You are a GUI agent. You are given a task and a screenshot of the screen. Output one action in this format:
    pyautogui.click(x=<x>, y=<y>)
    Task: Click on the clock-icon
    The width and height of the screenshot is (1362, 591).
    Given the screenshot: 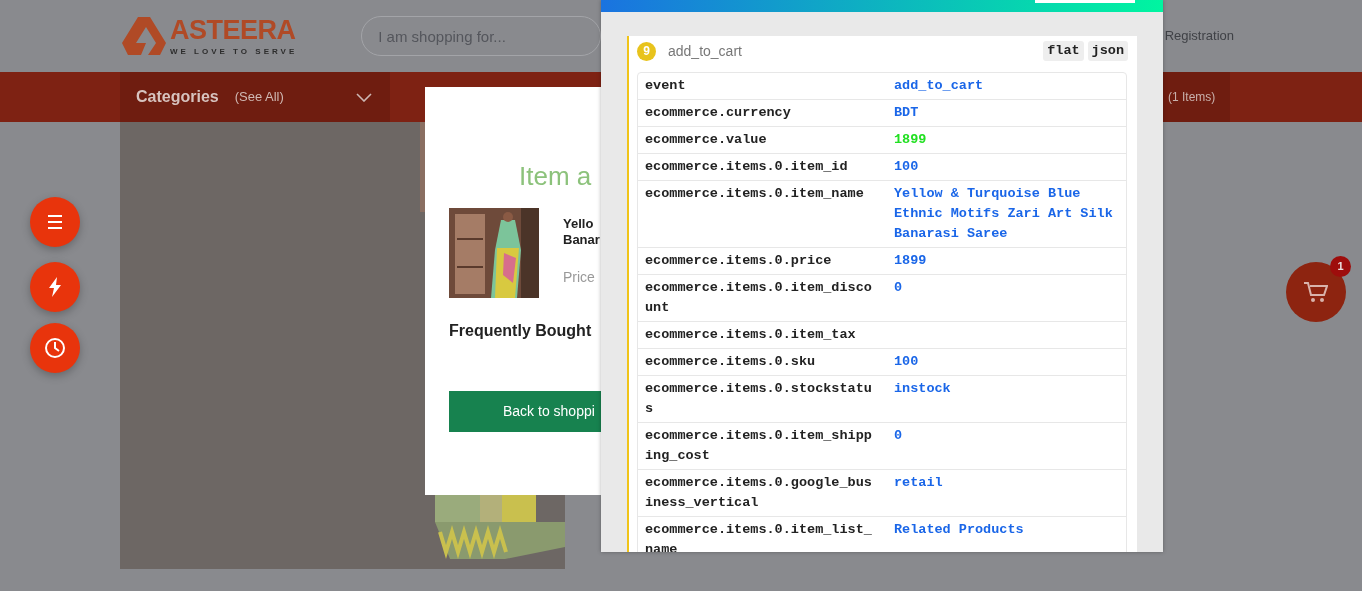 What is the action you would take?
    pyautogui.click(x=55, y=348)
    